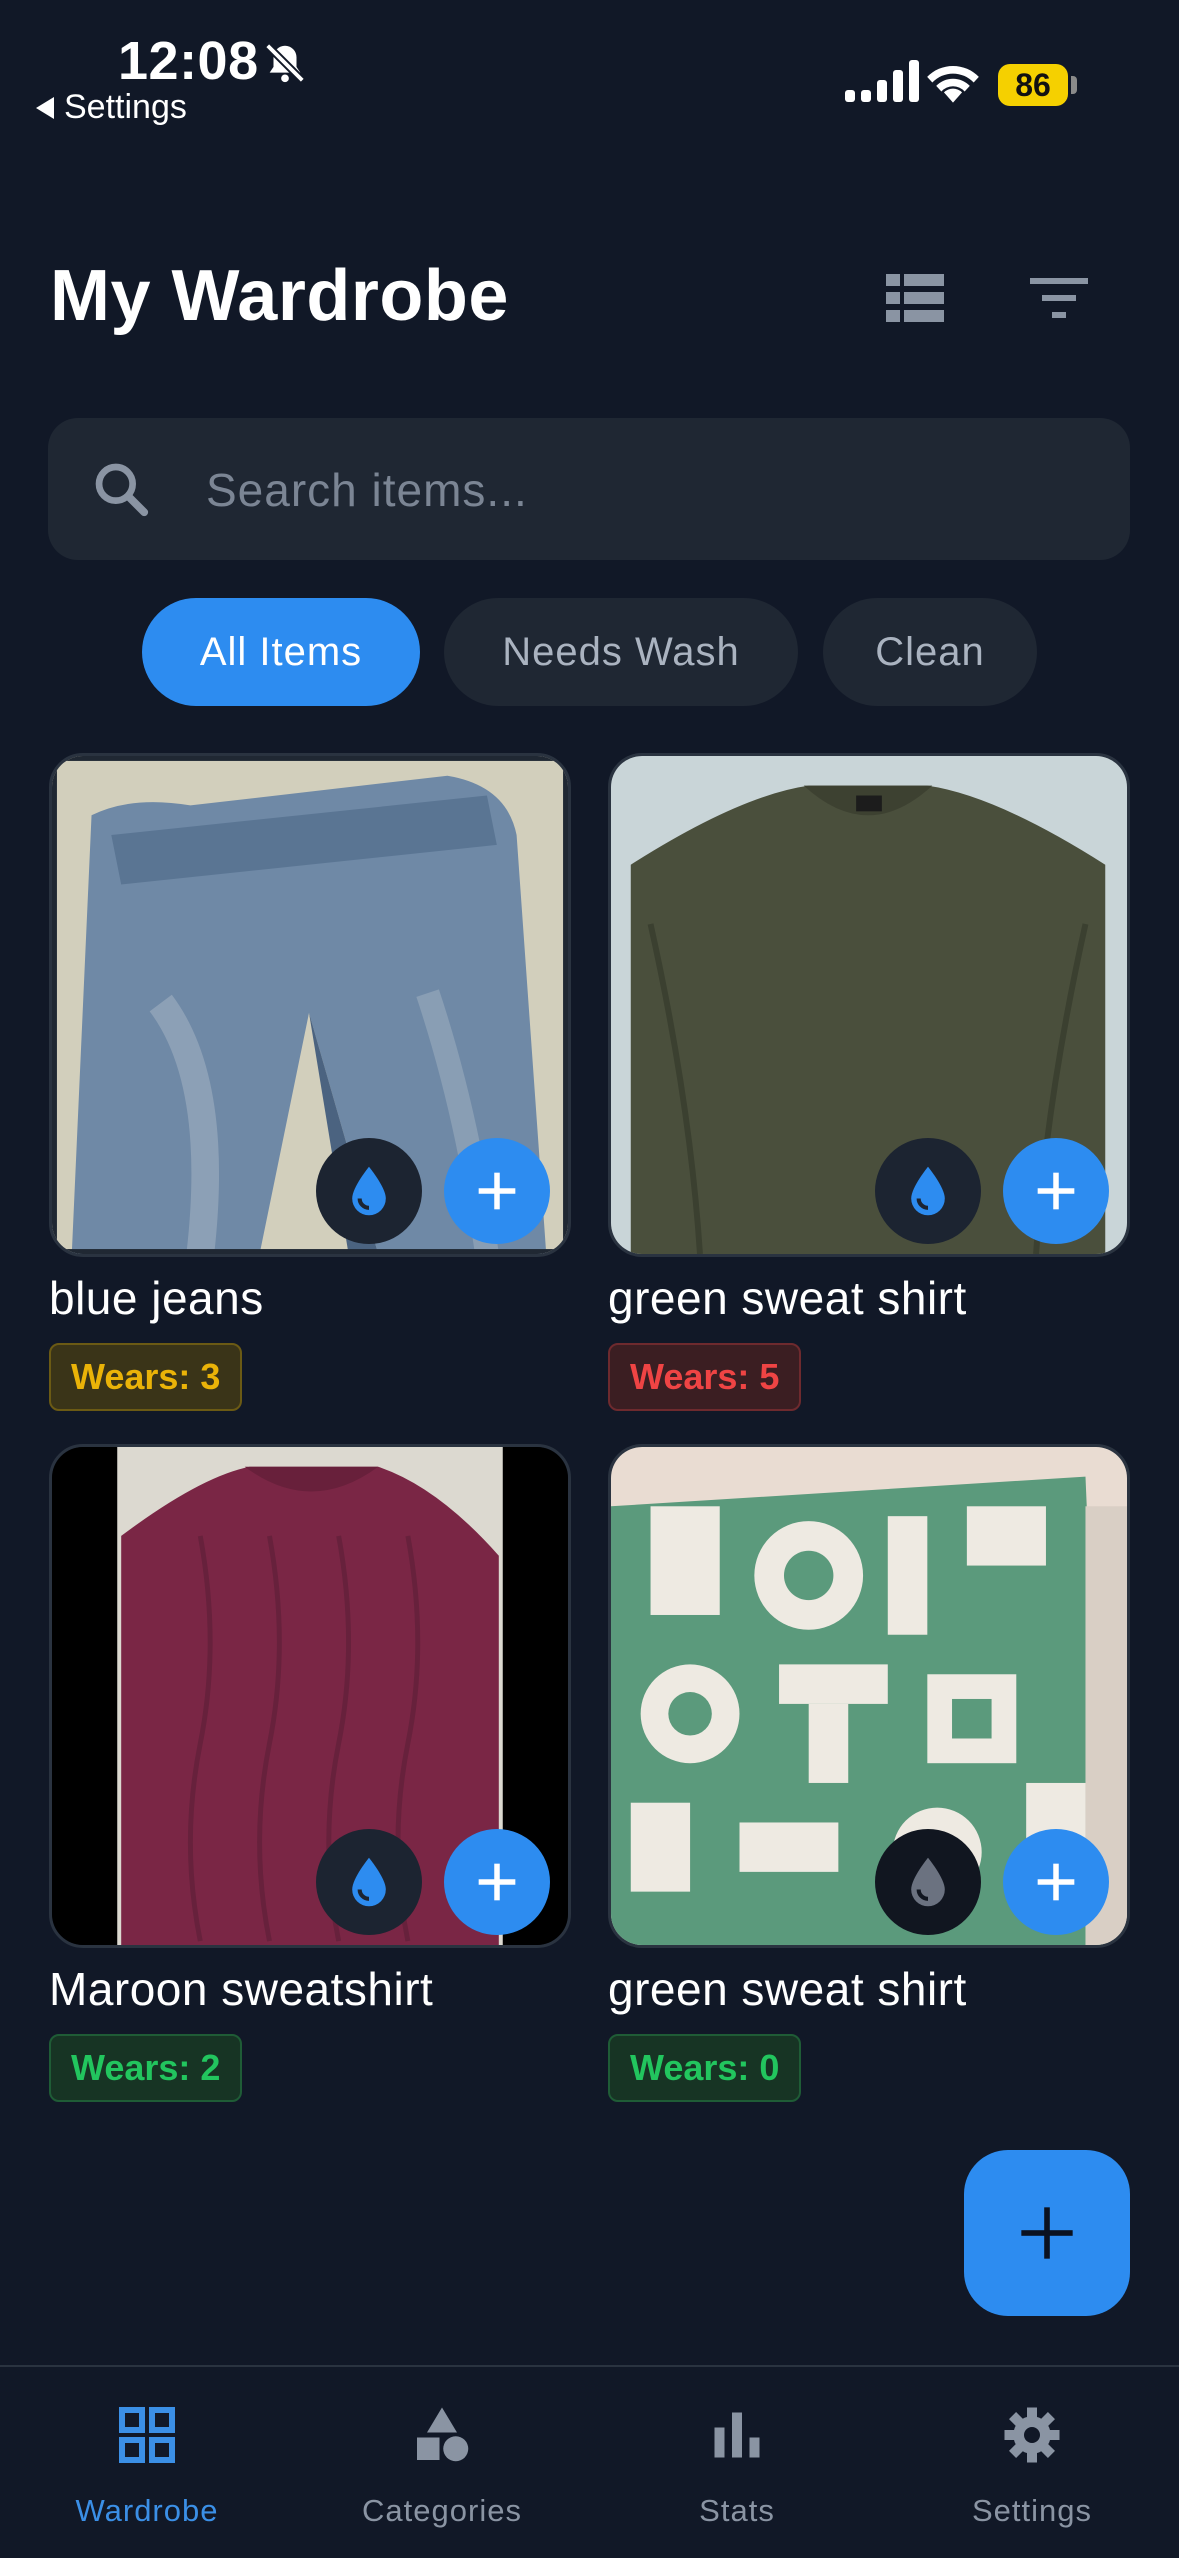 The height and width of the screenshot is (2558, 1179). Describe the element at coordinates (705, 1377) in the screenshot. I see `wear-count-badge: Wears: 5` at that location.